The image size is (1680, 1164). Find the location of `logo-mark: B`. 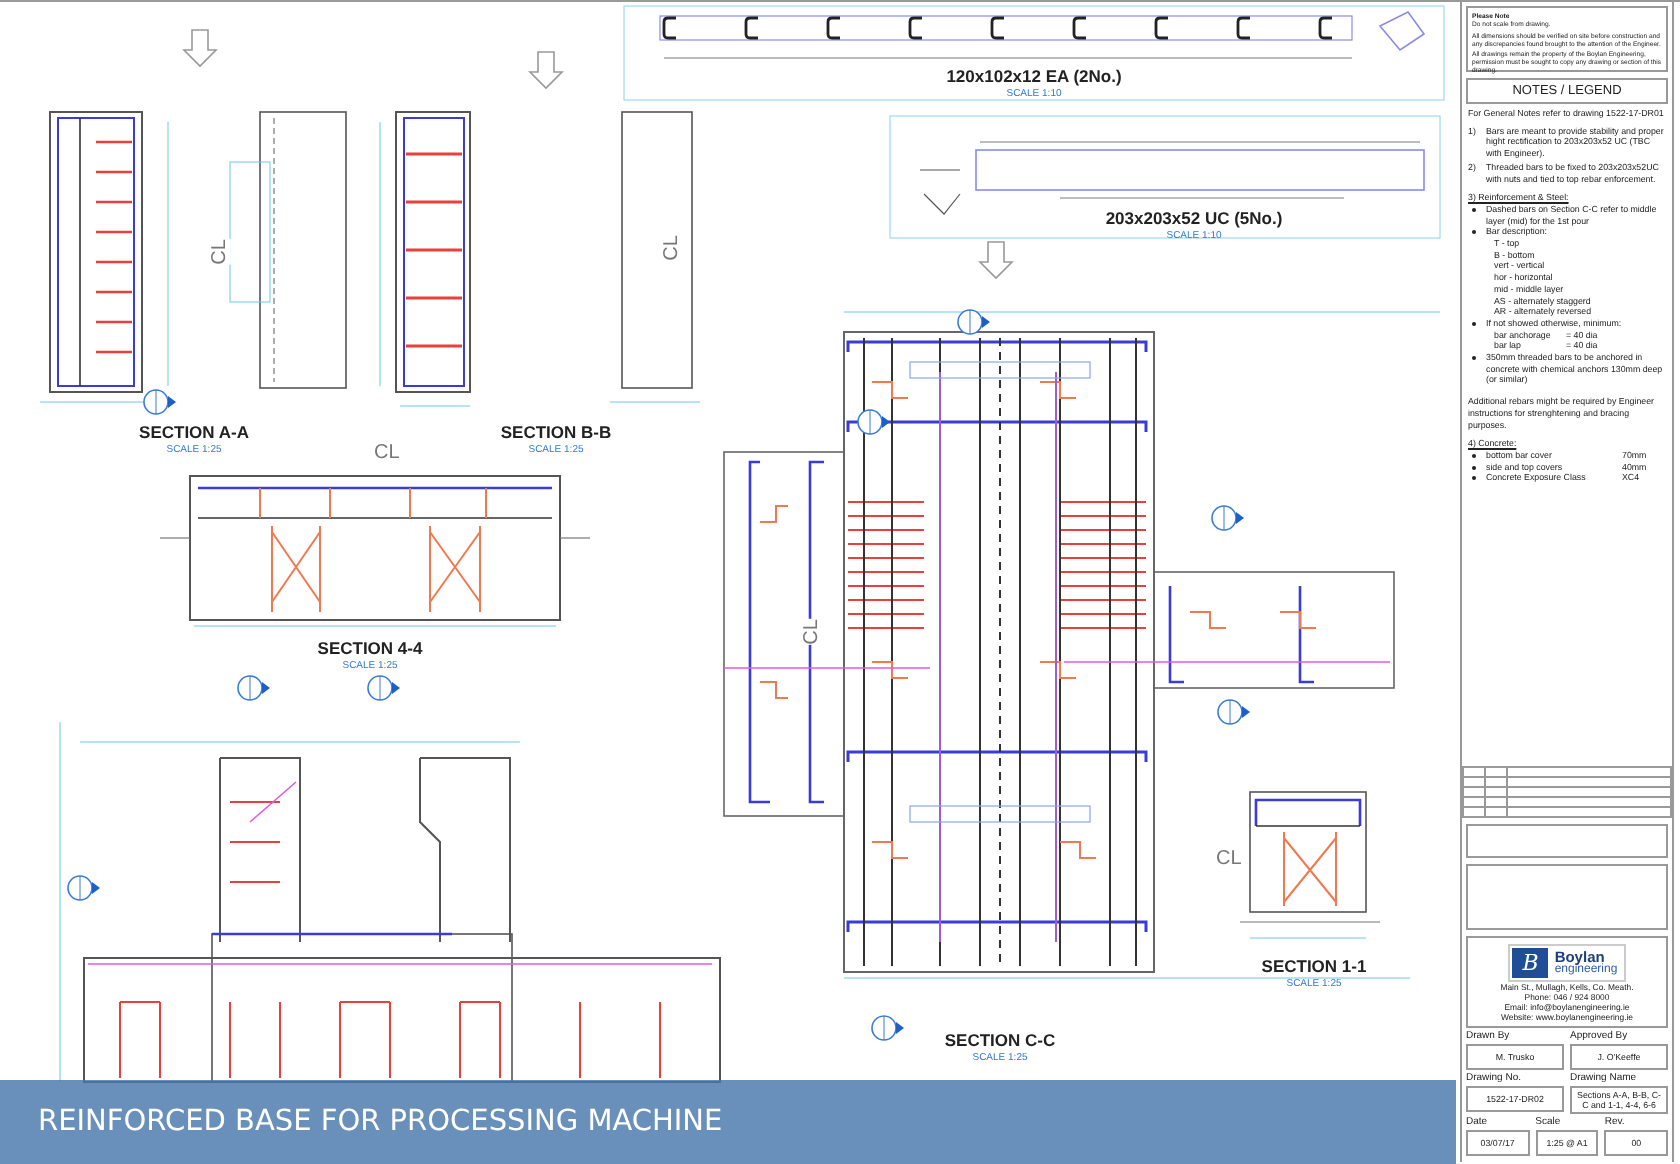

logo-mark: B is located at coordinates (1530, 963).